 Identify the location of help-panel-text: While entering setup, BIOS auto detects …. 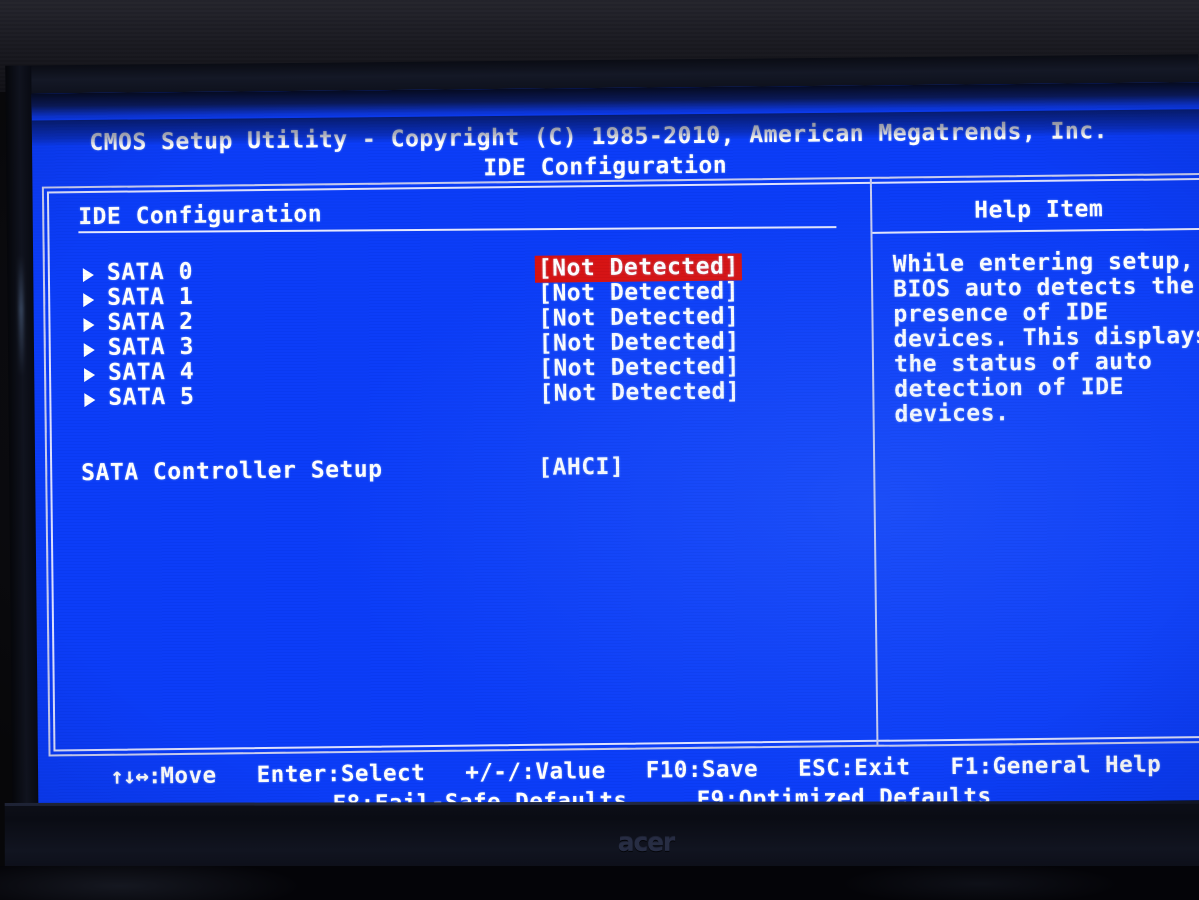
(1045, 338).